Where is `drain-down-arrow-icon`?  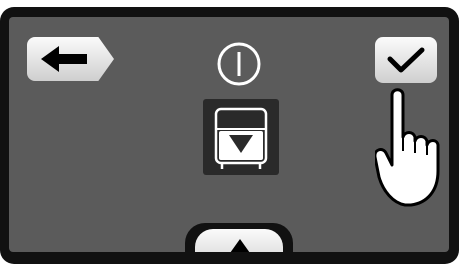 drain-down-arrow-icon is located at coordinates (241, 138).